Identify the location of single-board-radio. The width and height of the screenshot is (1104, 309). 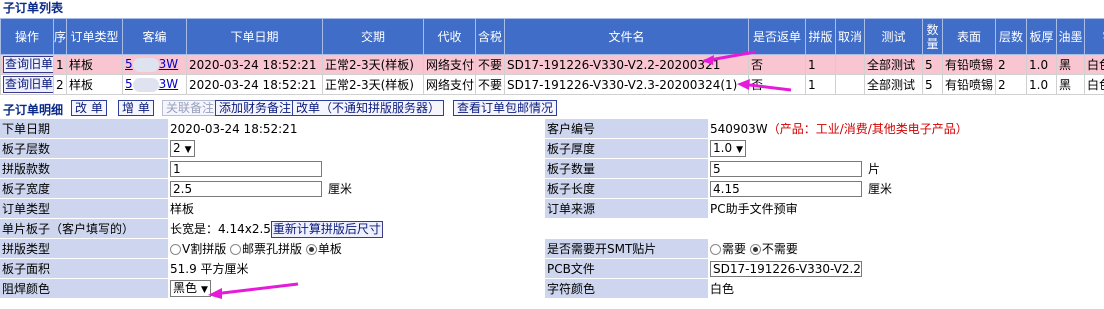
(311, 249).